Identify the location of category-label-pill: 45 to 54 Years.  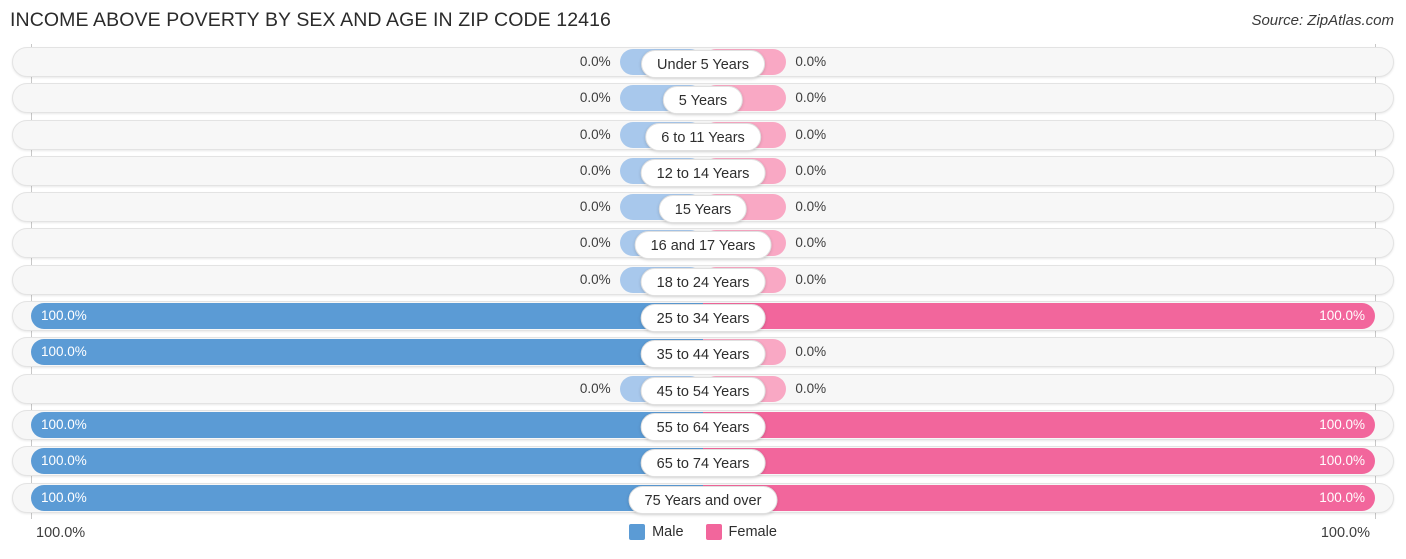
(703, 390).